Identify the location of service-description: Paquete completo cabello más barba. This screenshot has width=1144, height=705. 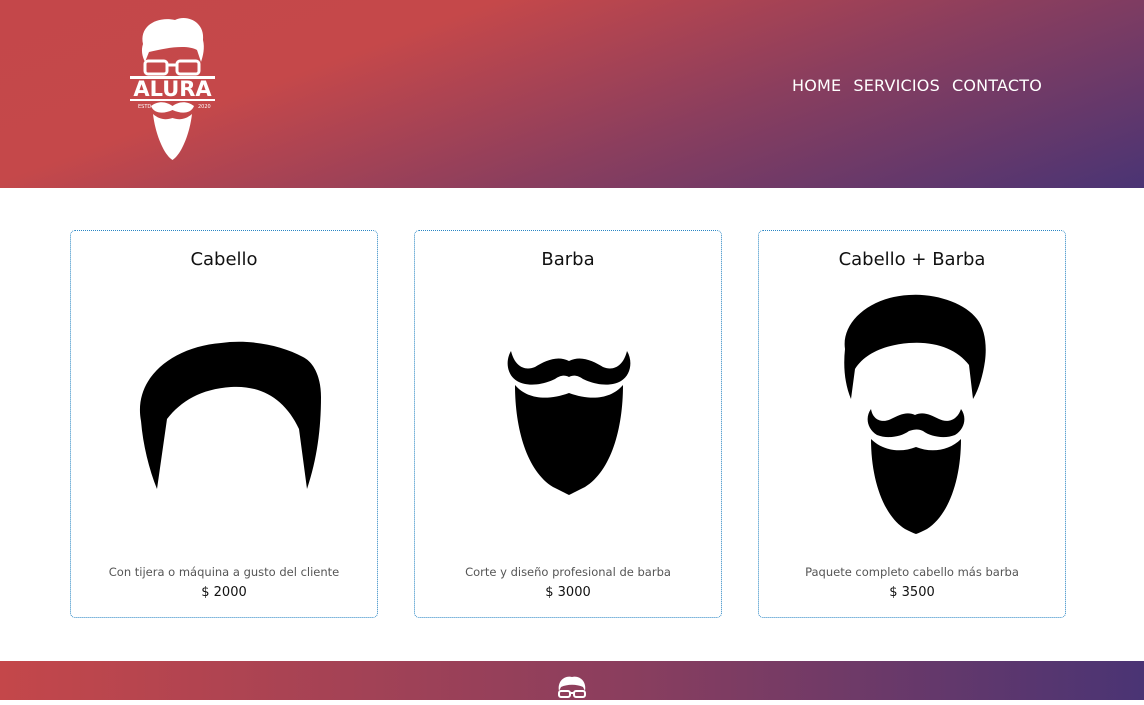
(912, 572).